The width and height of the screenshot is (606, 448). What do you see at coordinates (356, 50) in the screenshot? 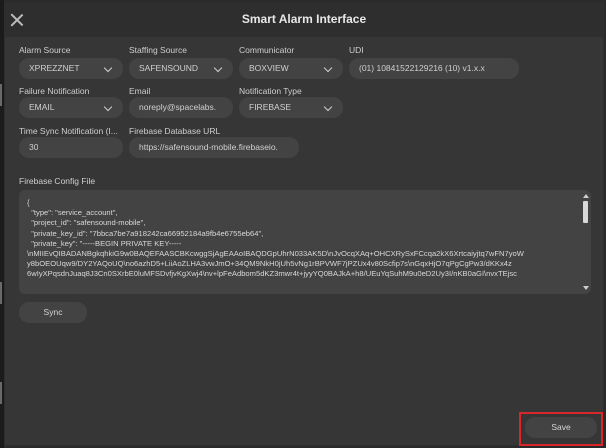
I see `udi-label: UDI` at bounding box center [356, 50].